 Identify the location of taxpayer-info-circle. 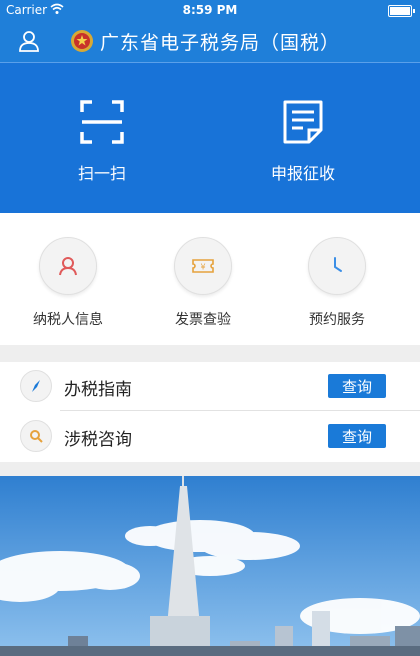
(68, 266).